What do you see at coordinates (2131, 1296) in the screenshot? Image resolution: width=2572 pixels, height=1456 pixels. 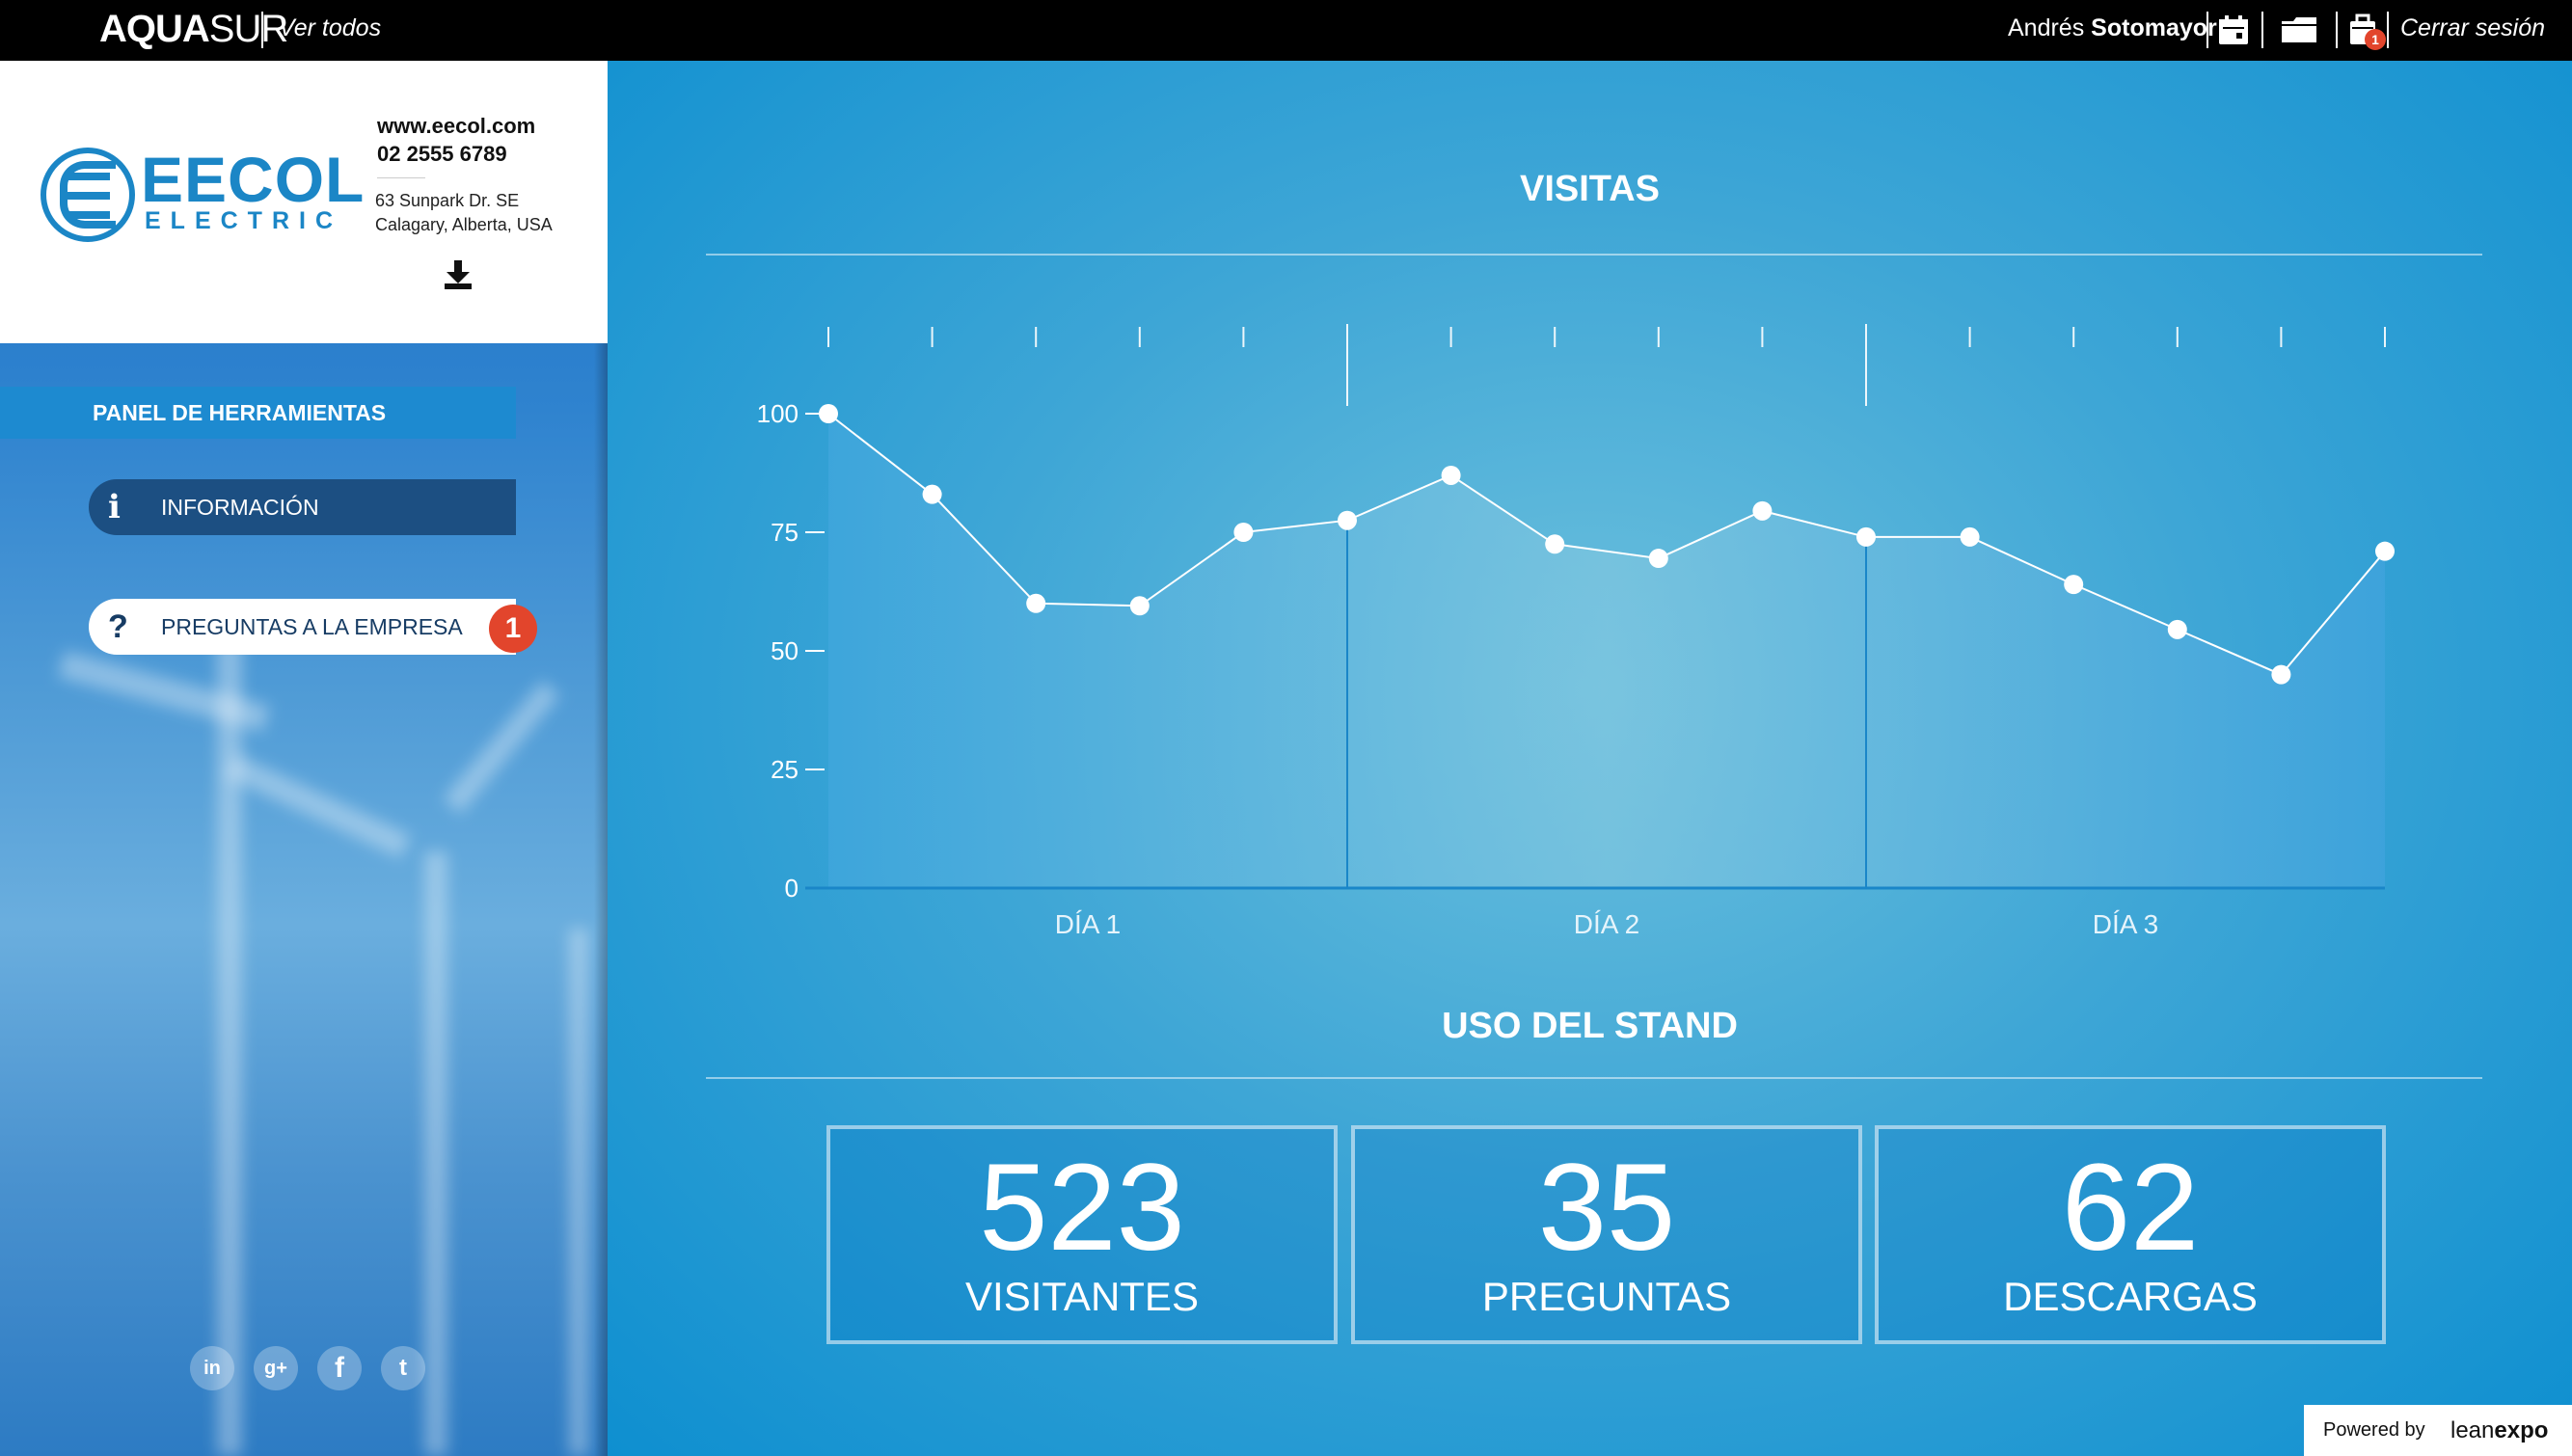 I see `stat-label: DESCARGAS` at bounding box center [2131, 1296].